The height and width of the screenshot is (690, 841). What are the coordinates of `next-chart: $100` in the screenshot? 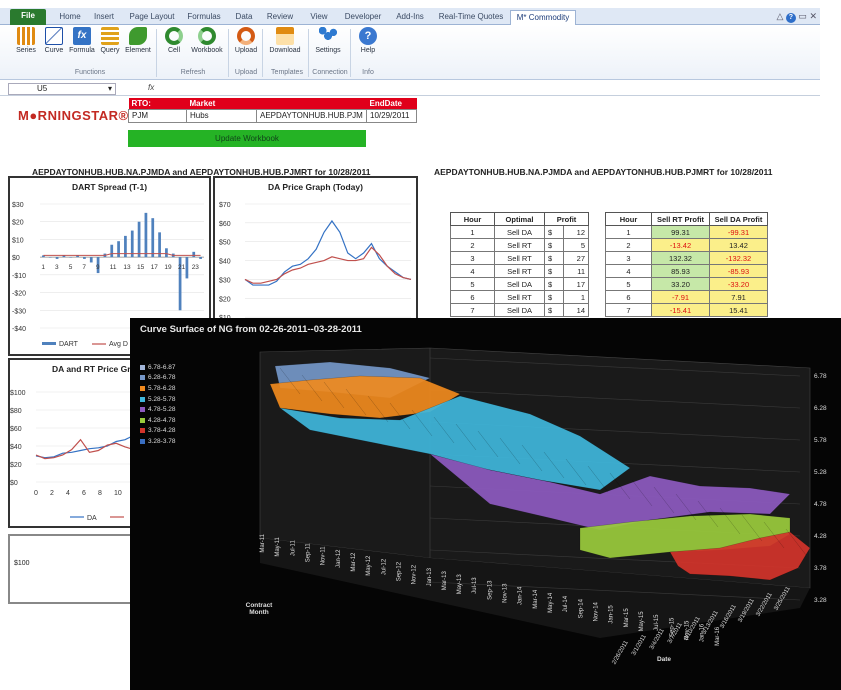 It's located at (71, 569).